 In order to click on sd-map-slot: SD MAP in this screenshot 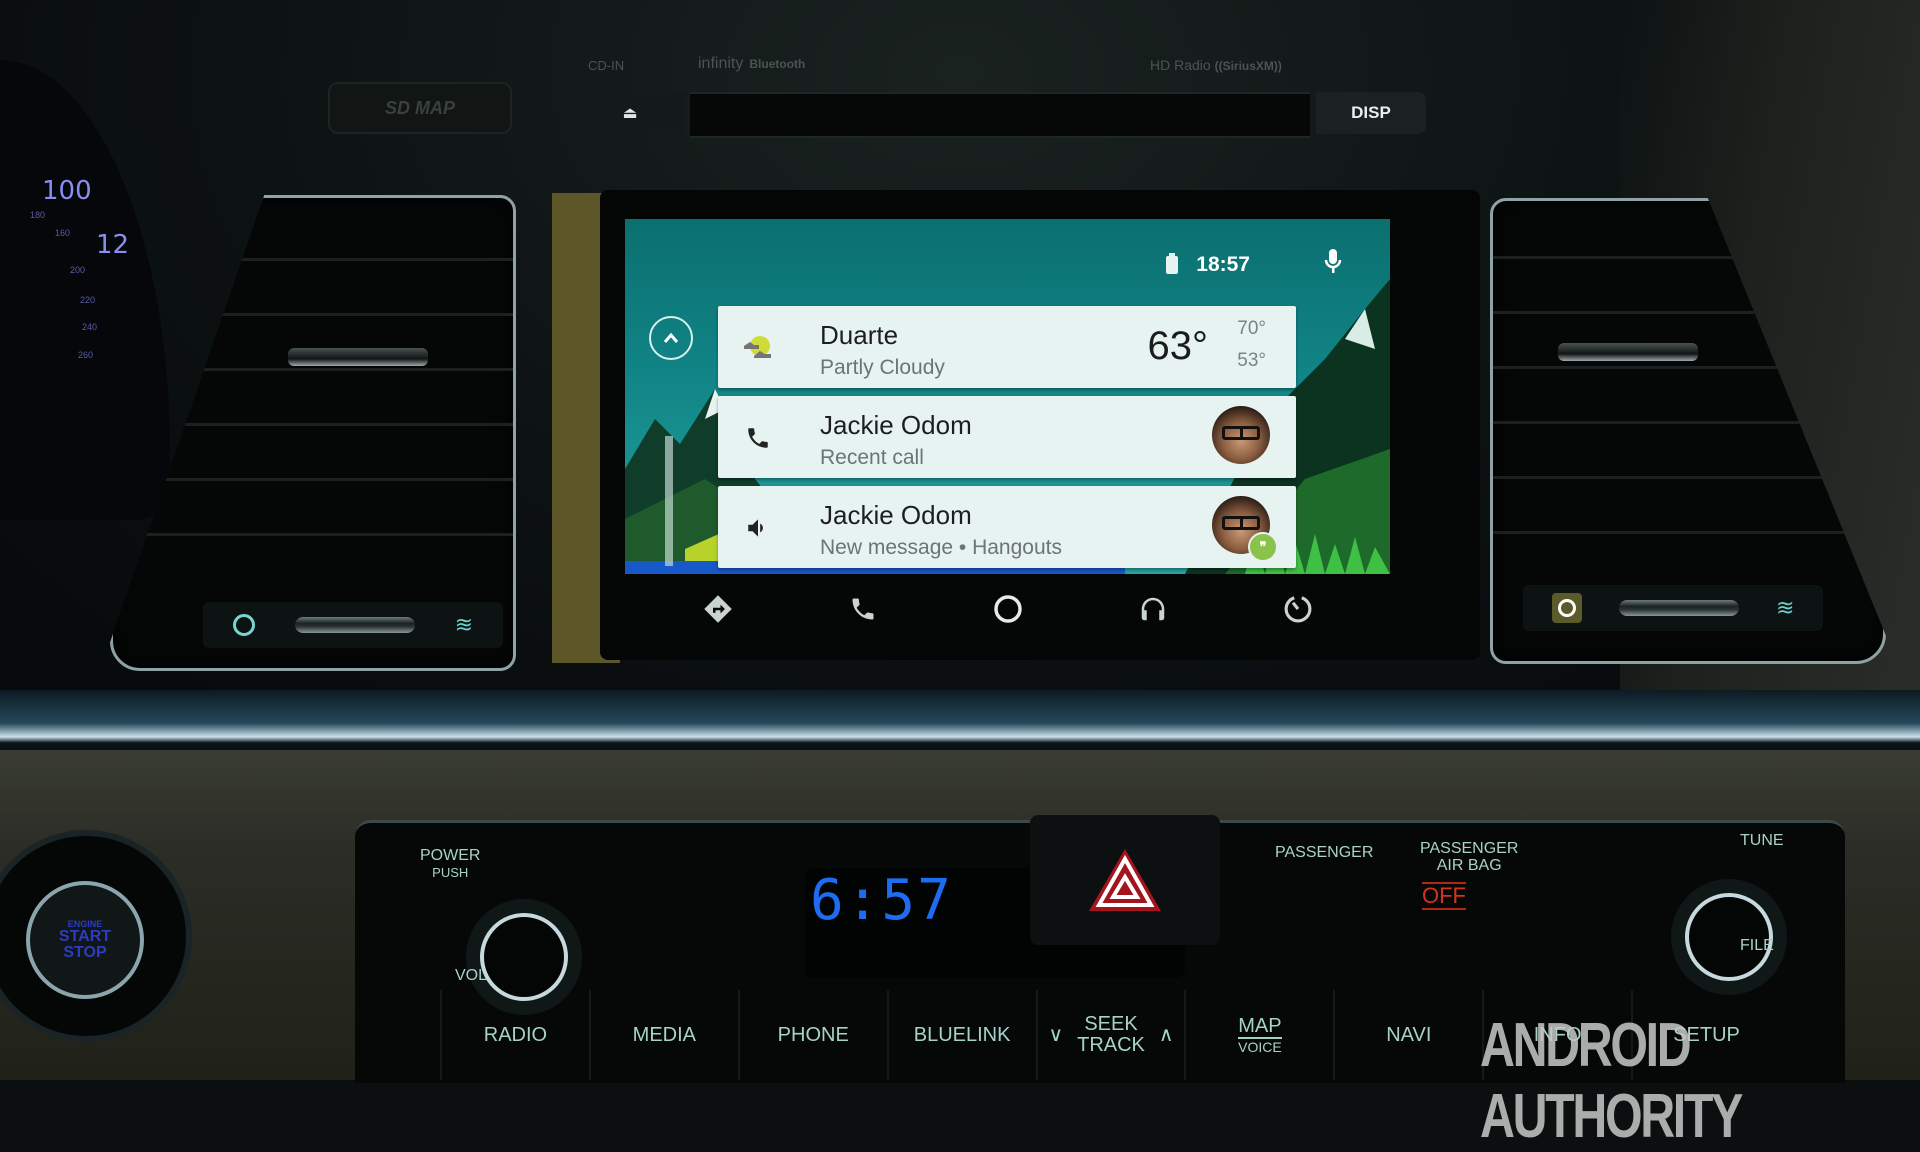, I will do `click(420, 108)`.